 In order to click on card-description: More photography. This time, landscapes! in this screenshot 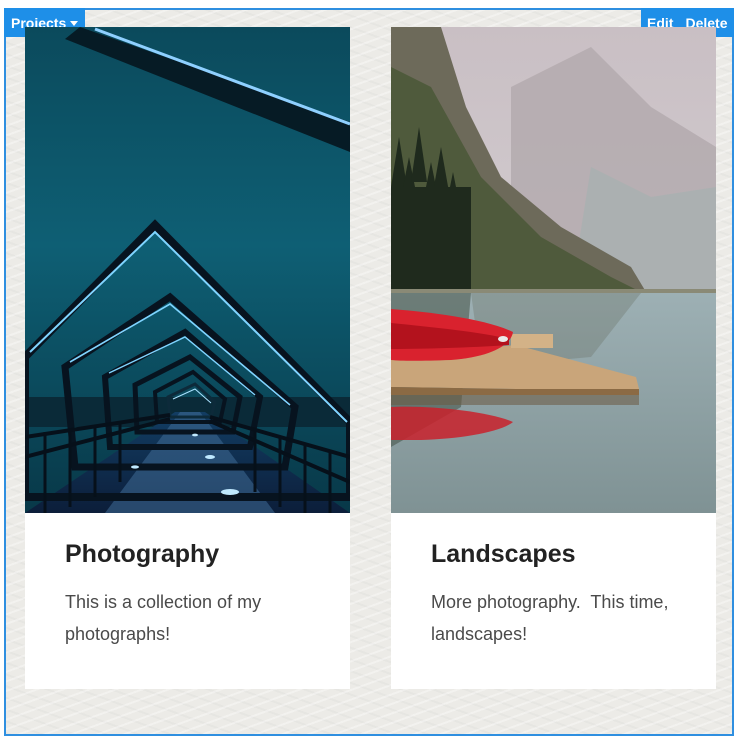, I will do `click(552, 618)`.